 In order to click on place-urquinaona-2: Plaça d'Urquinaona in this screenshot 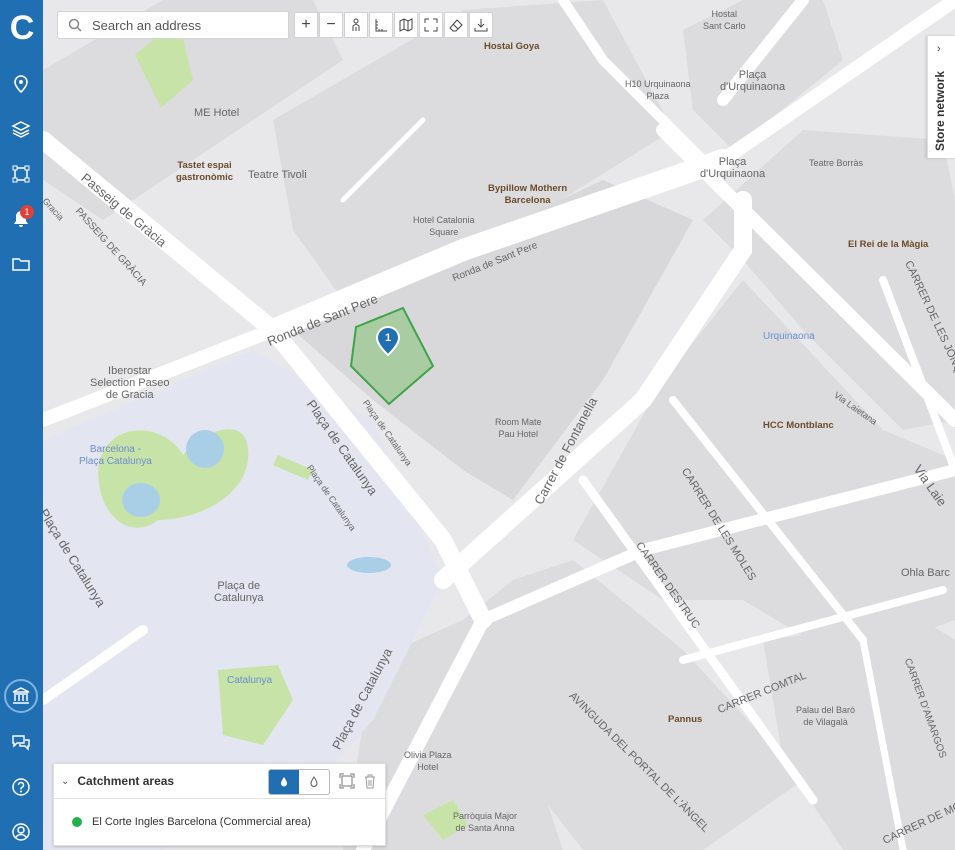, I will do `click(733, 168)`.